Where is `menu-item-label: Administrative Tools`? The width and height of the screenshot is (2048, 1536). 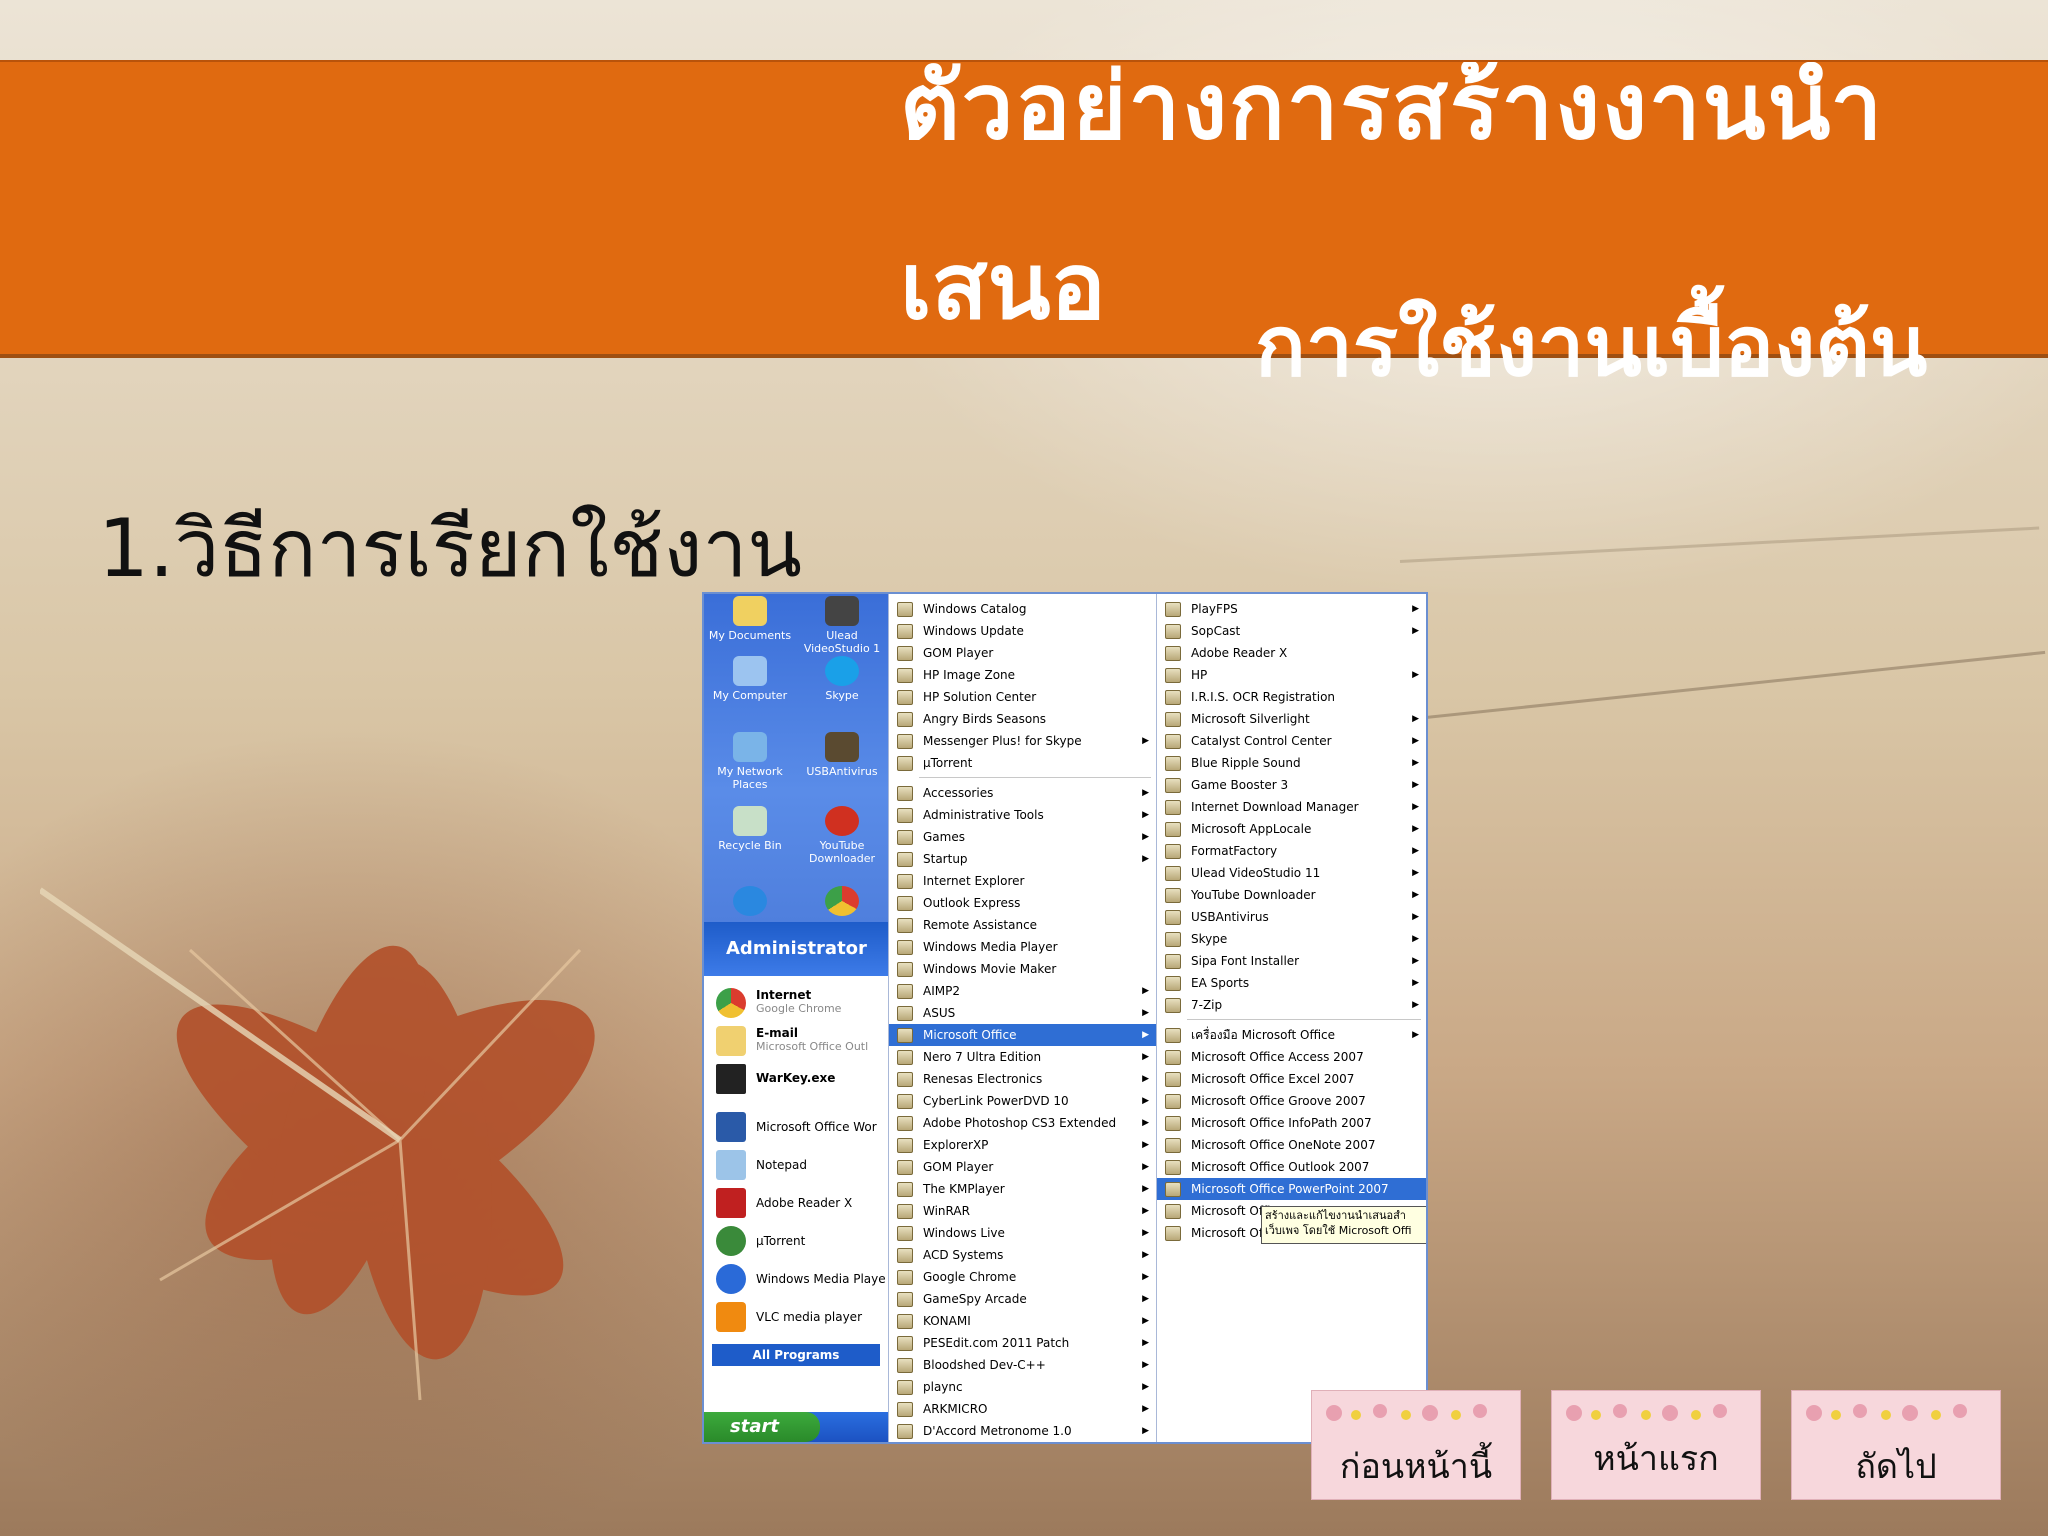
menu-item-label: Administrative Tools is located at coordinates (983, 815).